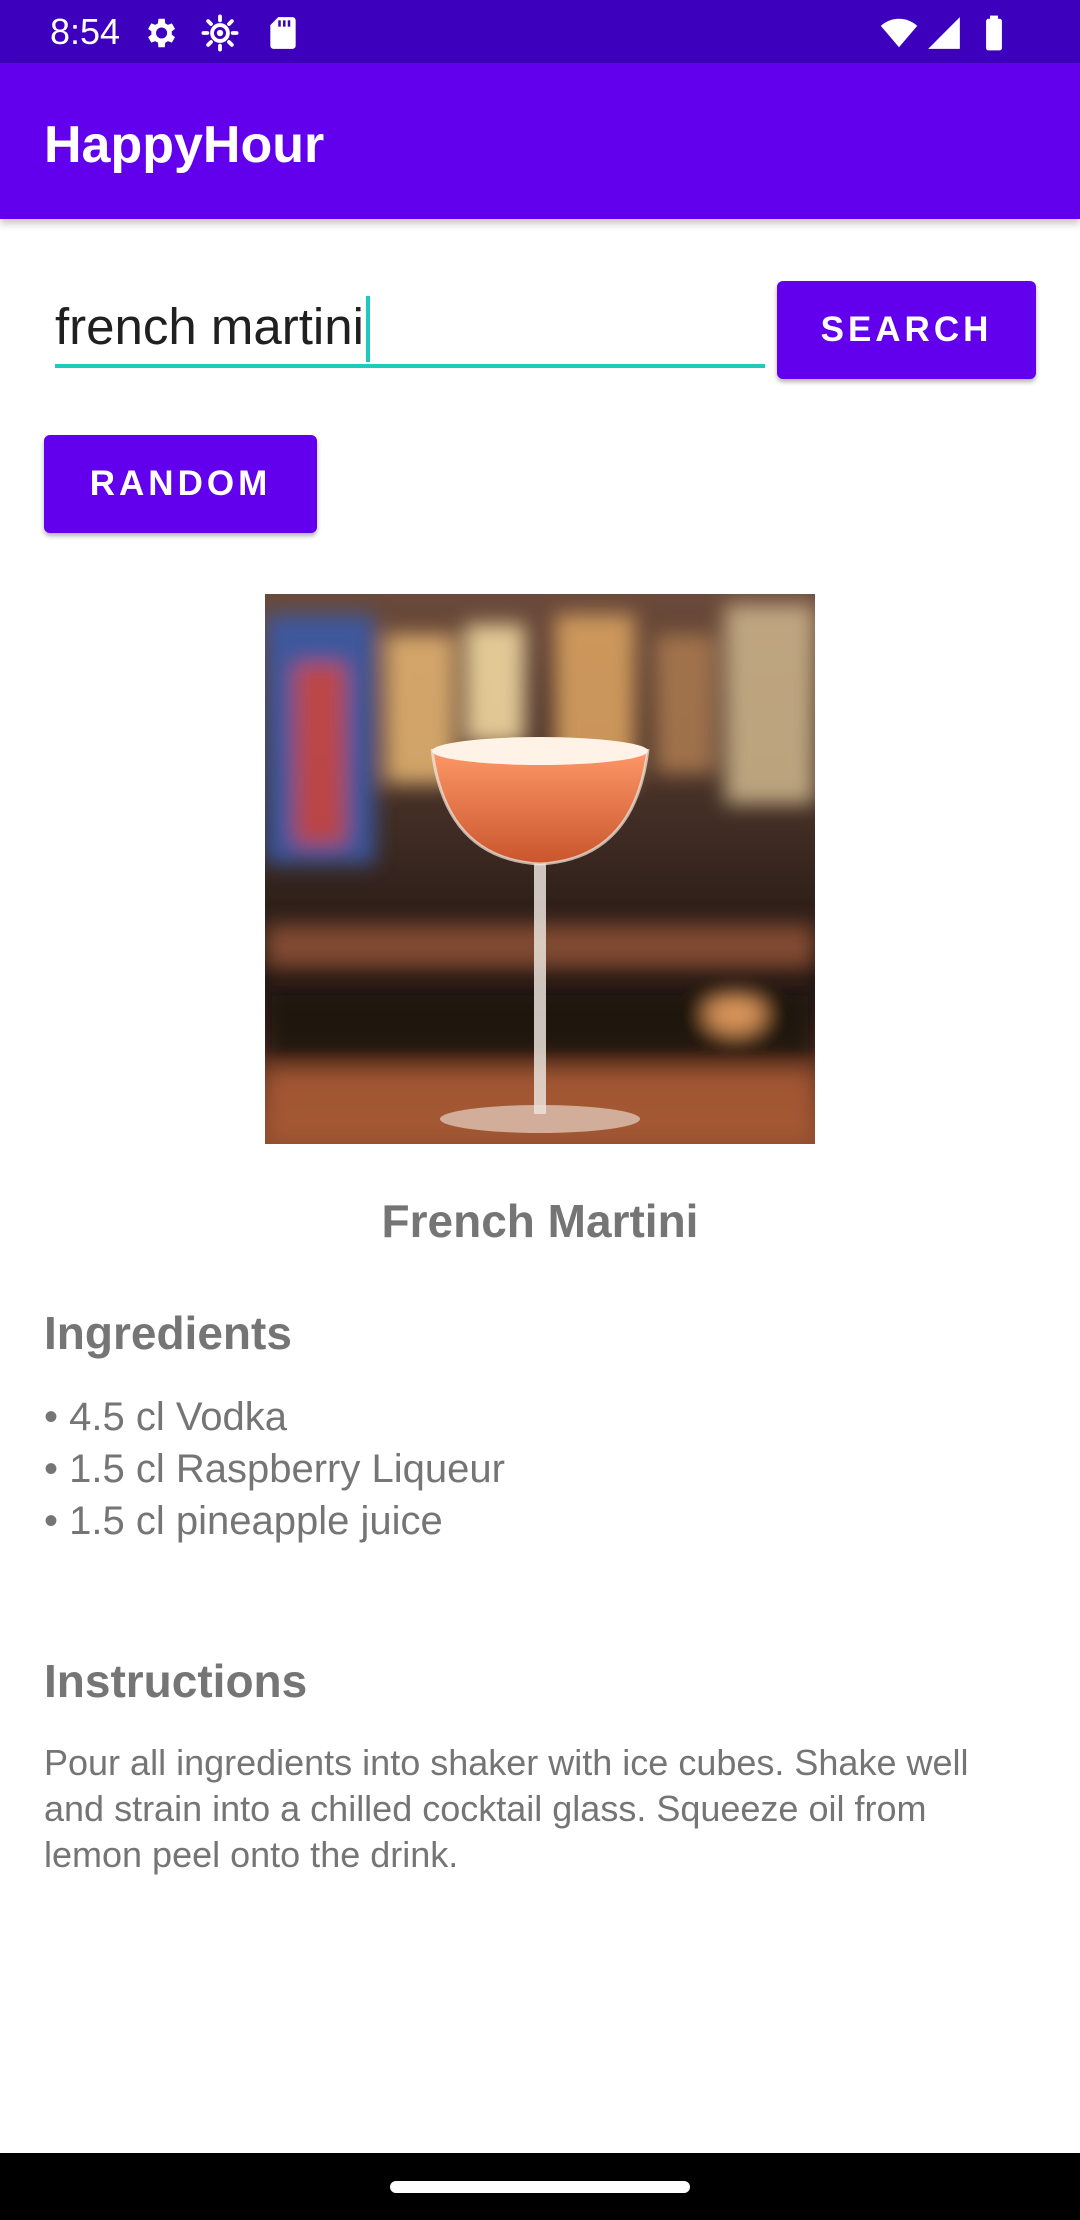  What do you see at coordinates (283, 33) in the screenshot?
I see `sd-card-icon` at bounding box center [283, 33].